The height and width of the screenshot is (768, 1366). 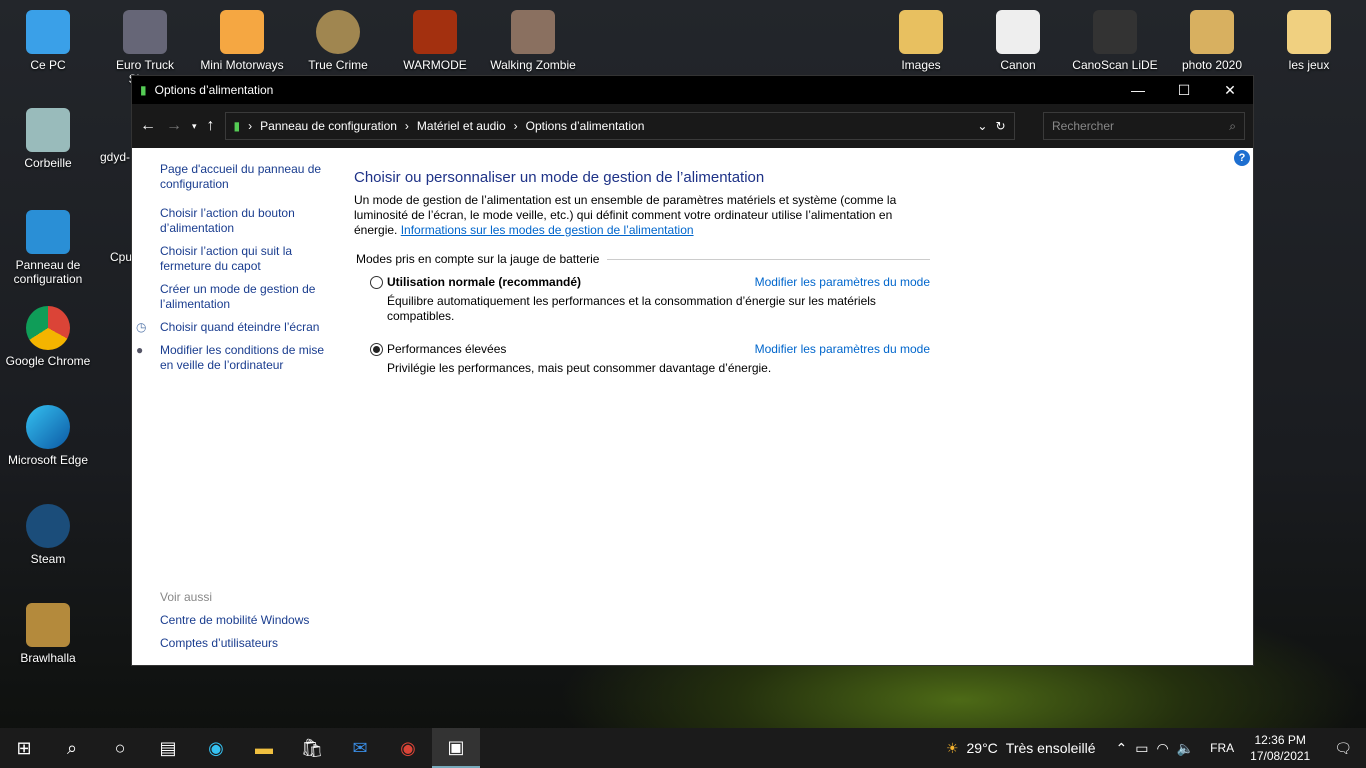 I want to click on close-button: ✕, so click(x=1230, y=90).